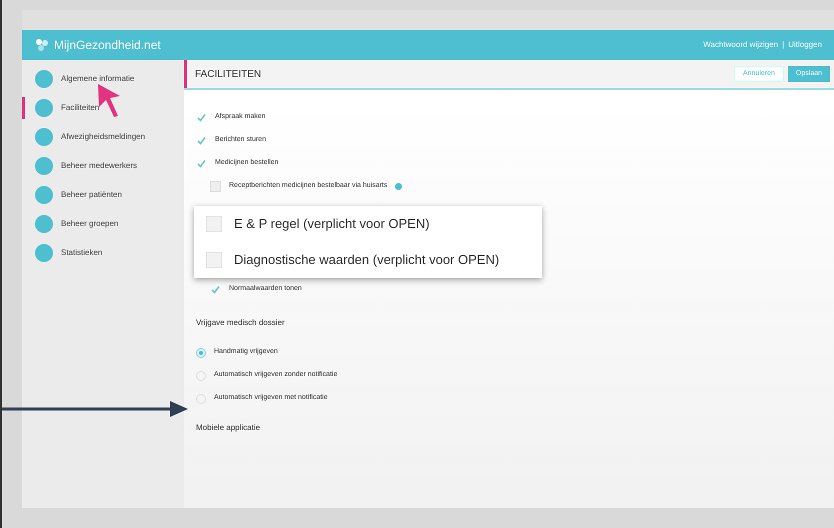 This screenshot has height=528, width=834. Describe the element at coordinates (367, 260) in the screenshot. I see `checkbox-label: Diagnostische waarden (verplicht voor OPEN)` at that location.